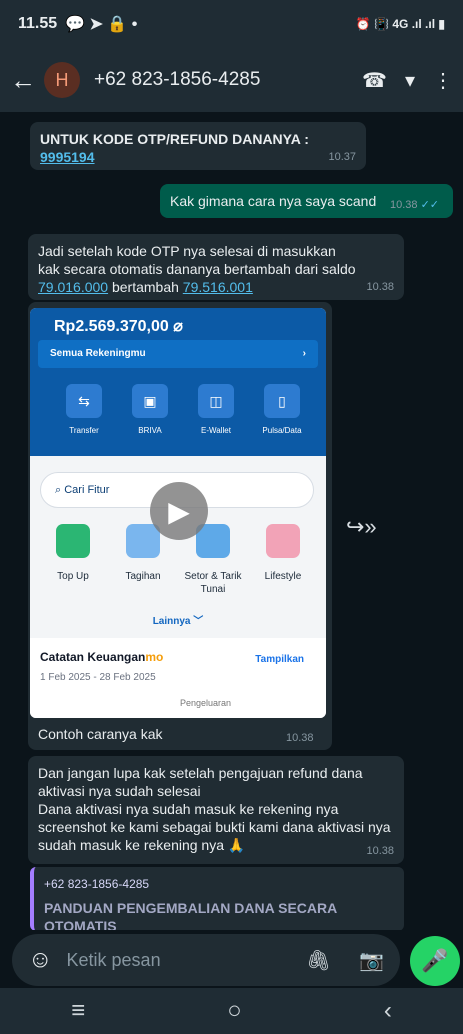 The image size is (463, 1034). Describe the element at coordinates (371, 960) in the screenshot. I see `camera-icon: 📷` at that location.